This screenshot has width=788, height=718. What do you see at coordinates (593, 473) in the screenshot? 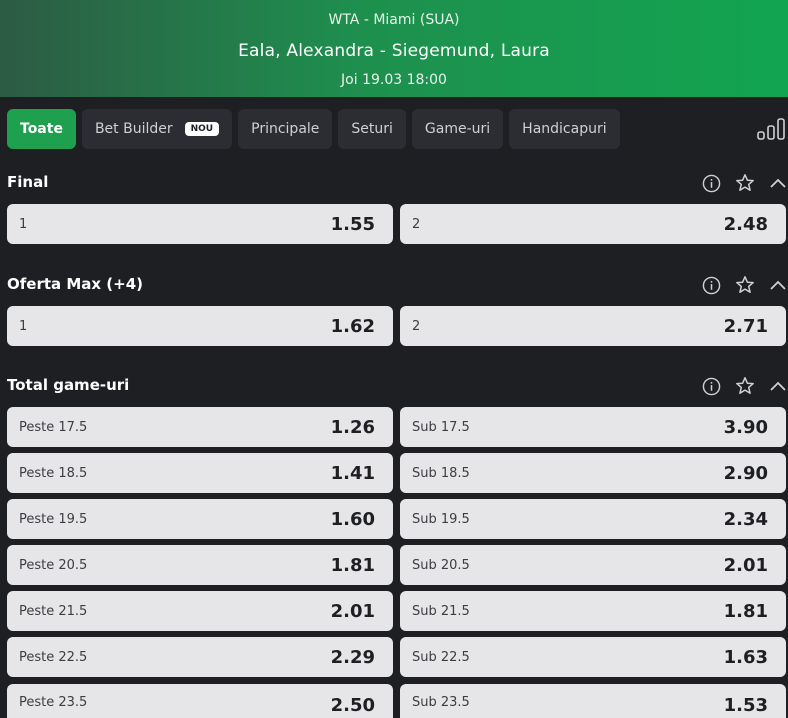
I see `odd-button: Sub 18.5 2.90` at bounding box center [593, 473].